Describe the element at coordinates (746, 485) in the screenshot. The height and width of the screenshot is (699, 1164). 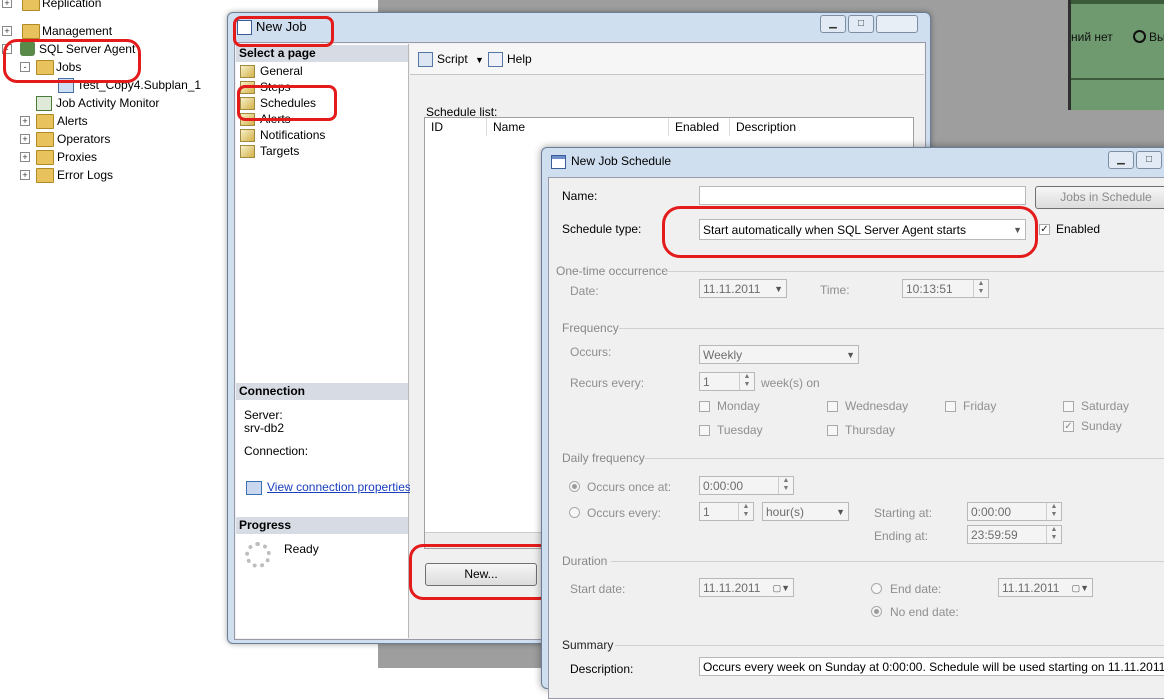
I see `occurs-once-time-input: 0:00:00 ▲ ▼` at that location.